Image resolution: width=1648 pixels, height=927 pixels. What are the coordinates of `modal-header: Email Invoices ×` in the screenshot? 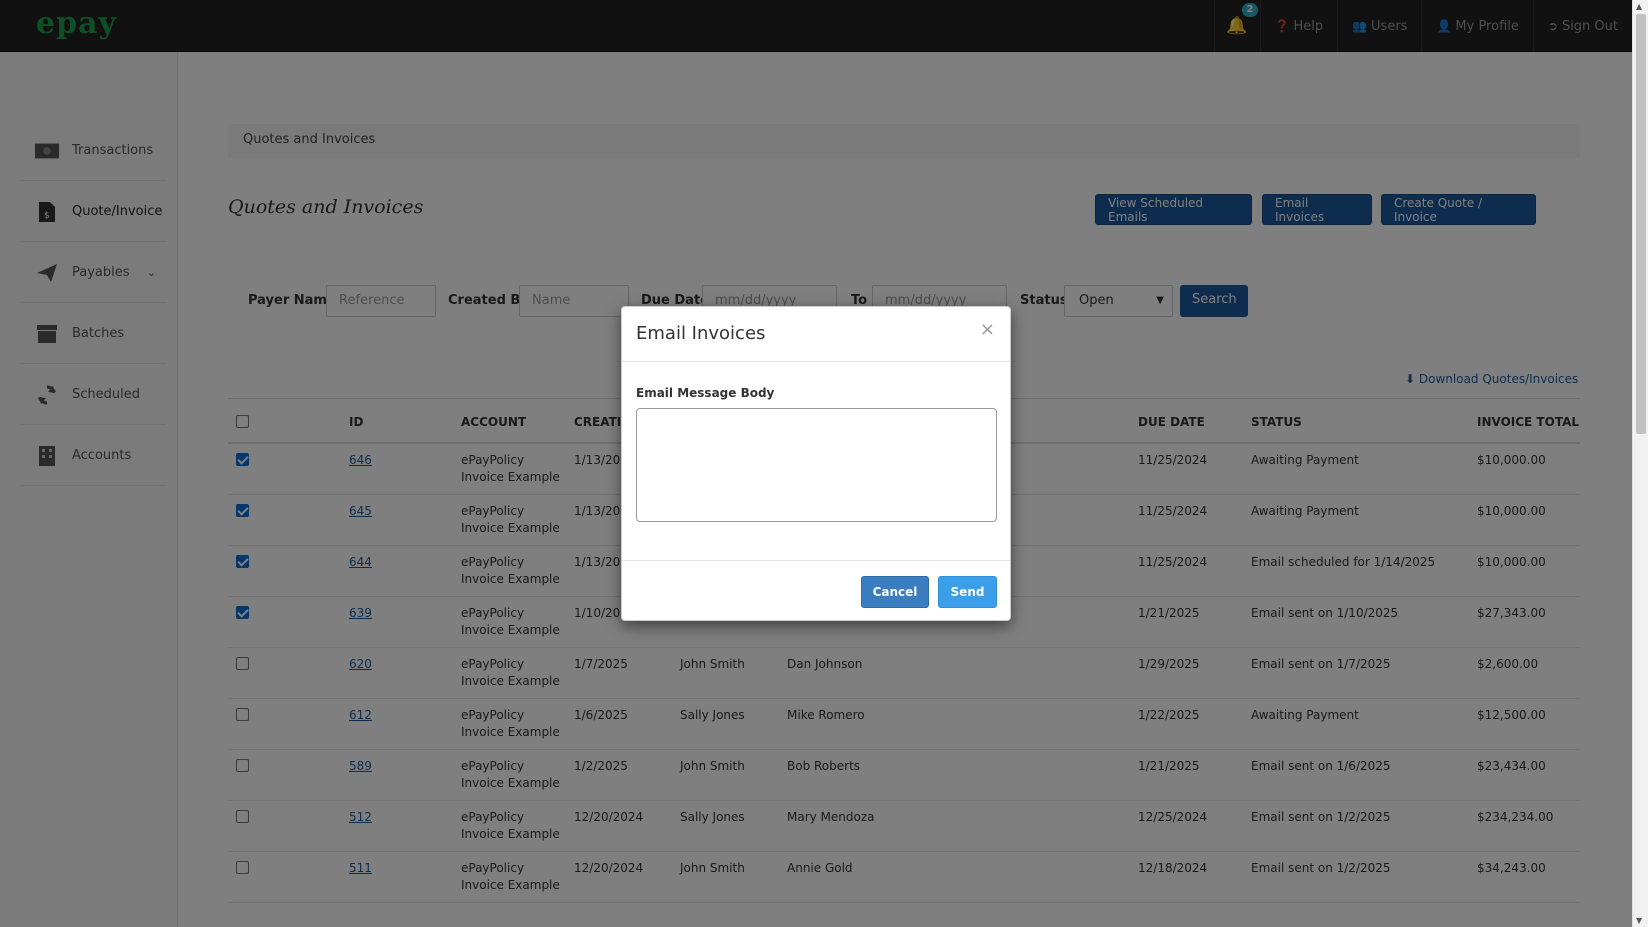 It's located at (816, 334).